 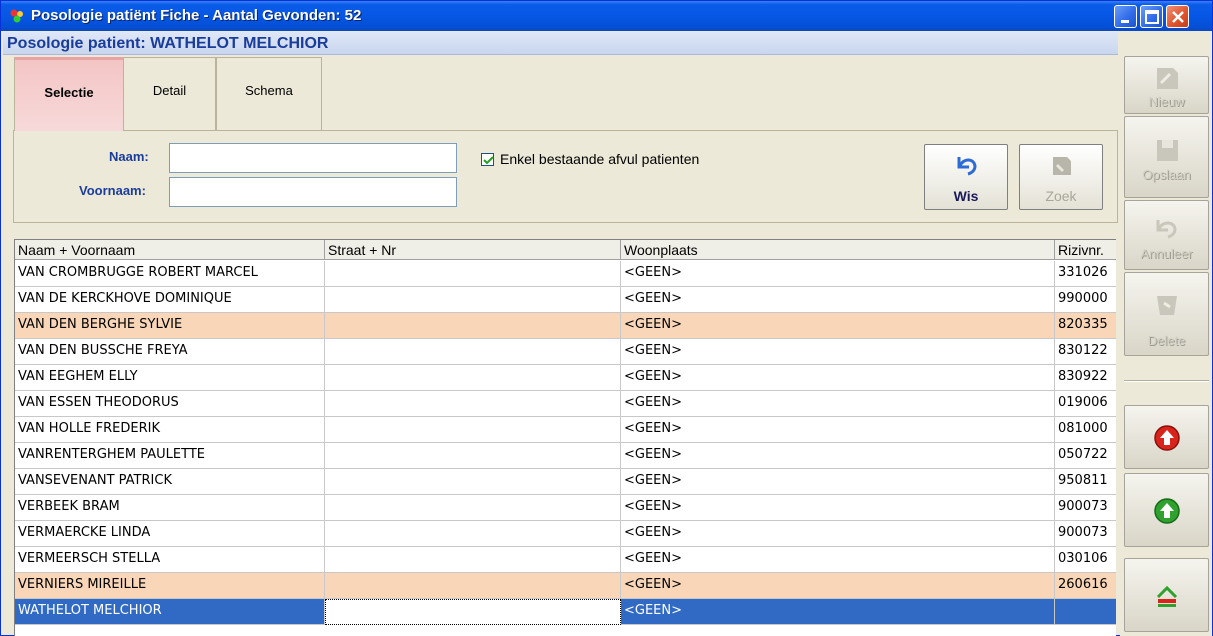 I want to click on cell-naam: VANSEVENANT PATRICK, so click(x=170, y=482).